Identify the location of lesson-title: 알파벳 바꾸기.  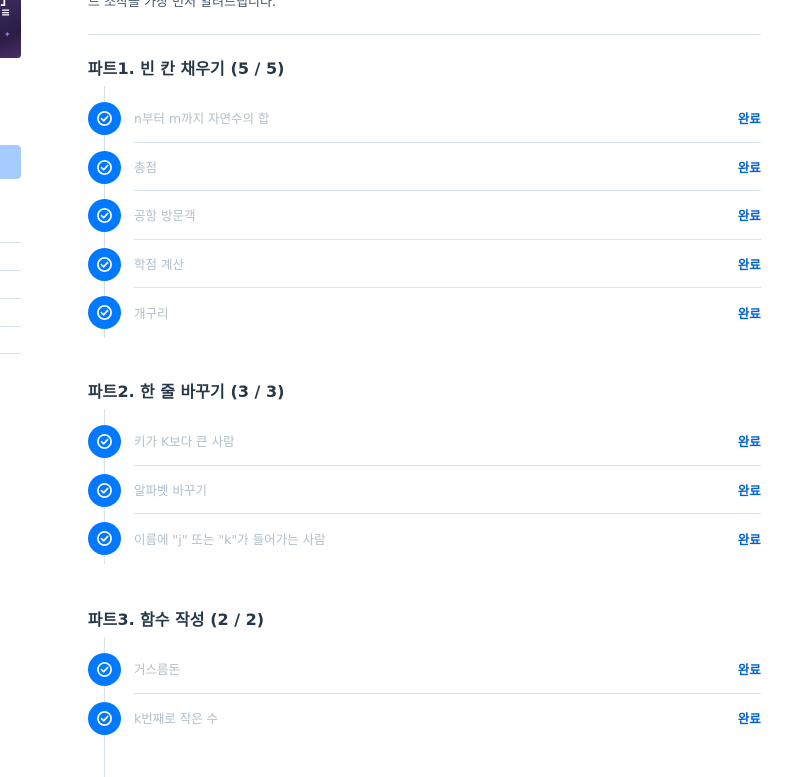
(170, 489).